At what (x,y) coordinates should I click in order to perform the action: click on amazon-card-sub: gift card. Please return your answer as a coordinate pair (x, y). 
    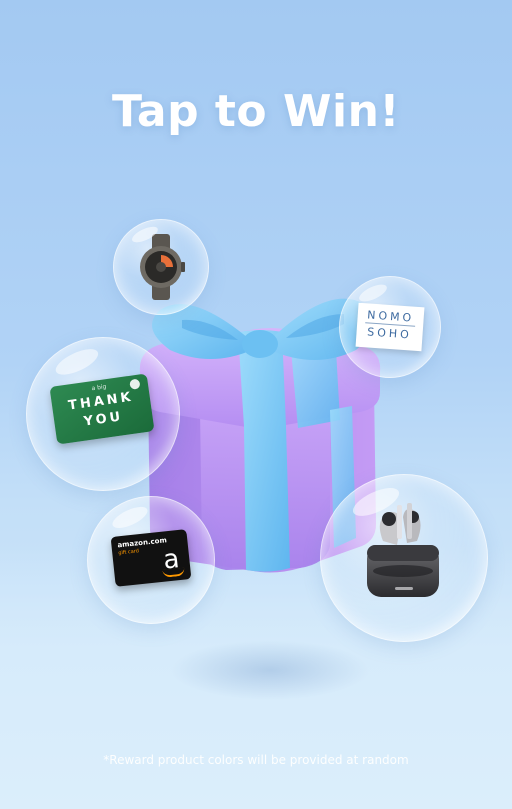
    Looking at the image, I should click on (129, 552).